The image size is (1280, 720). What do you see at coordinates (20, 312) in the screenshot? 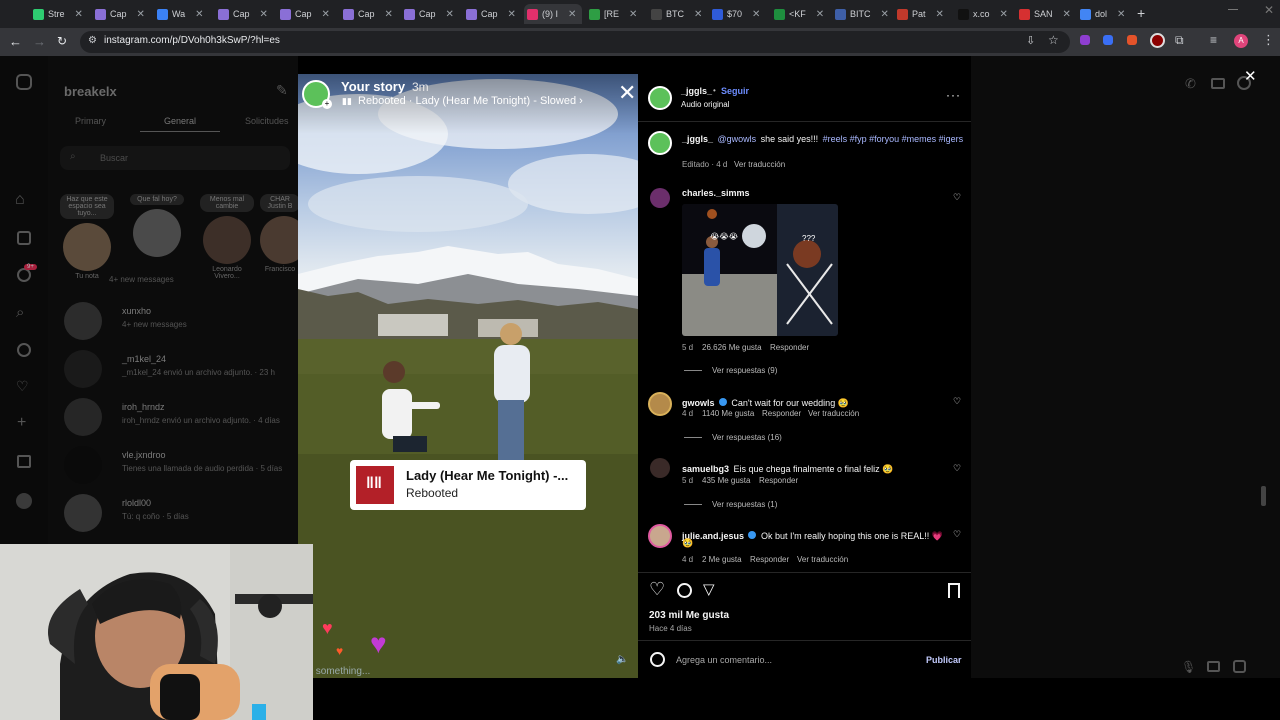
I see `search-icon: ⌕` at bounding box center [20, 312].